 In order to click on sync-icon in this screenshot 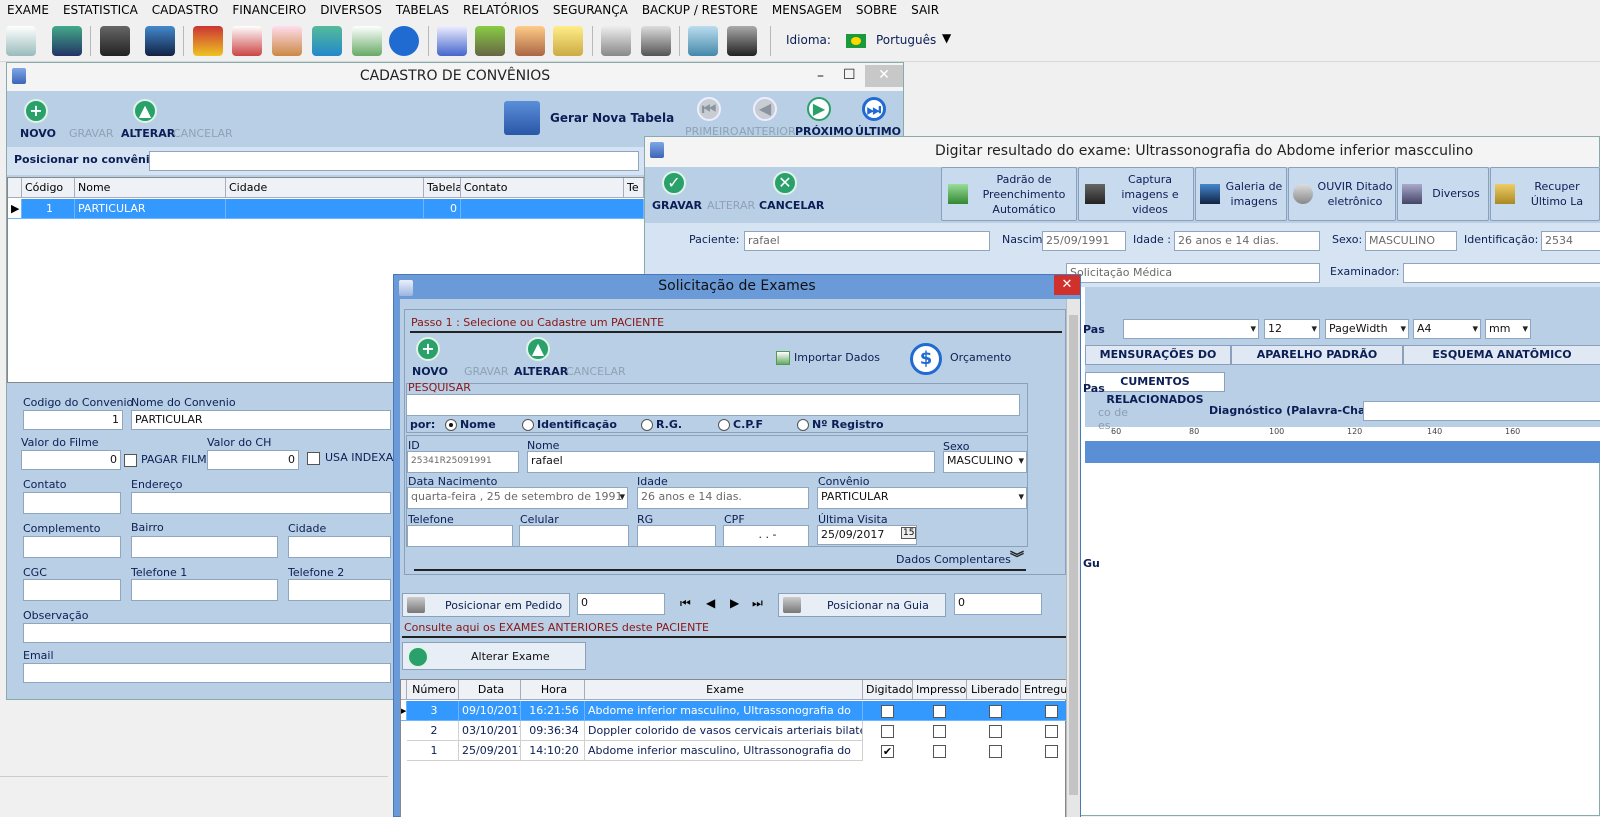, I will do `click(703, 41)`.